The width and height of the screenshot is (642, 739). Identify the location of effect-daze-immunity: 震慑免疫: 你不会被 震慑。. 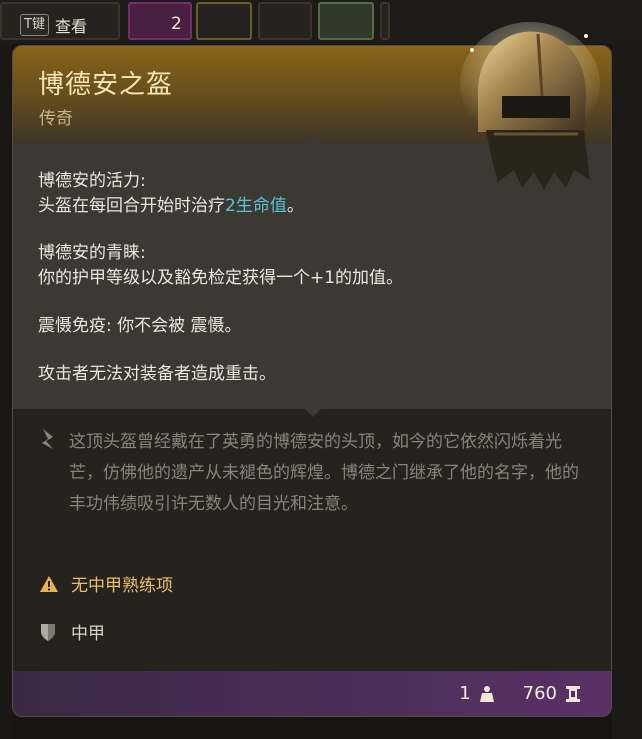
(140, 326).